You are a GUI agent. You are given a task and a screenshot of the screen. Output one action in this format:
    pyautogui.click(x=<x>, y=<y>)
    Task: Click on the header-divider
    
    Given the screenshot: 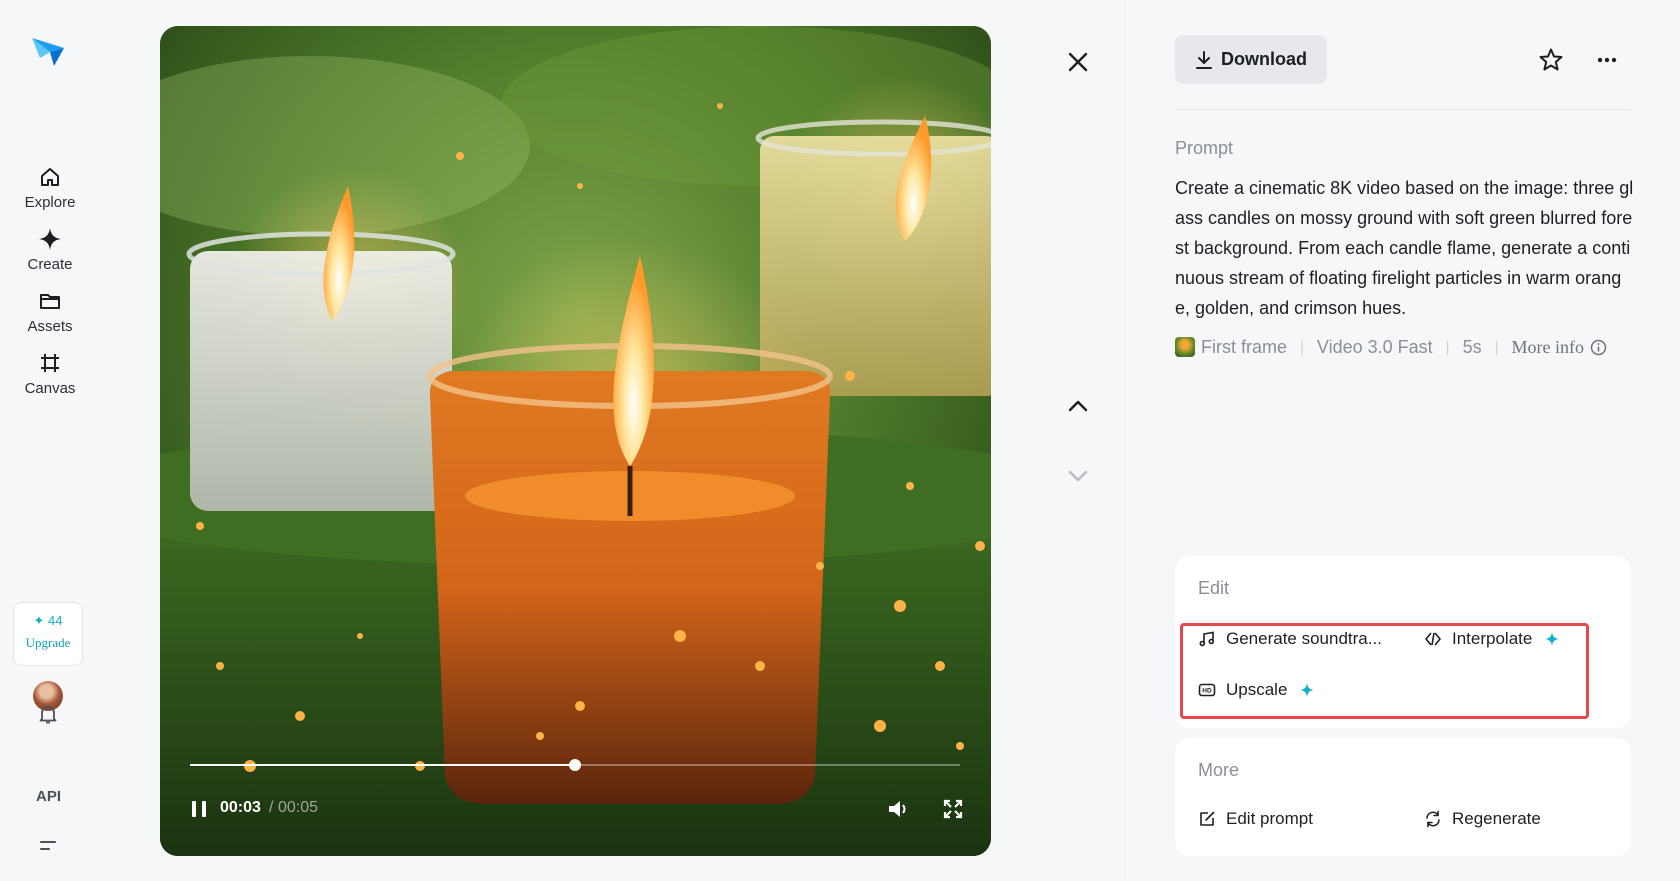 What is the action you would take?
    pyautogui.click(x=1403, y=109)
    